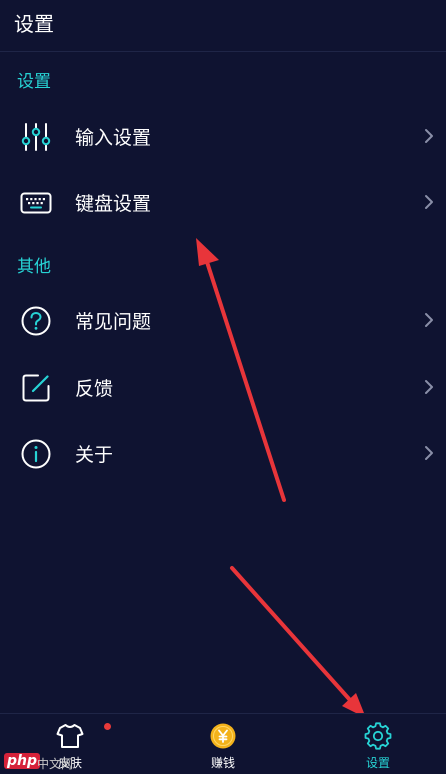  What do you see at coordinates (223, 736) in the screenshot?
I see `yuan-coin-icon` at bounding box center [223, 736].